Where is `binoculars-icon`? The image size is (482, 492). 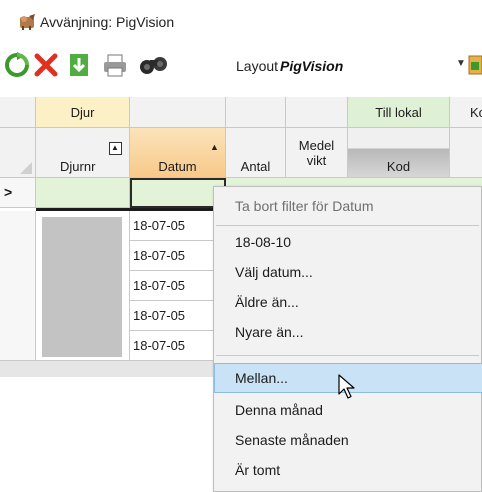
binoculars-icon is located at coordinates (154, 65).